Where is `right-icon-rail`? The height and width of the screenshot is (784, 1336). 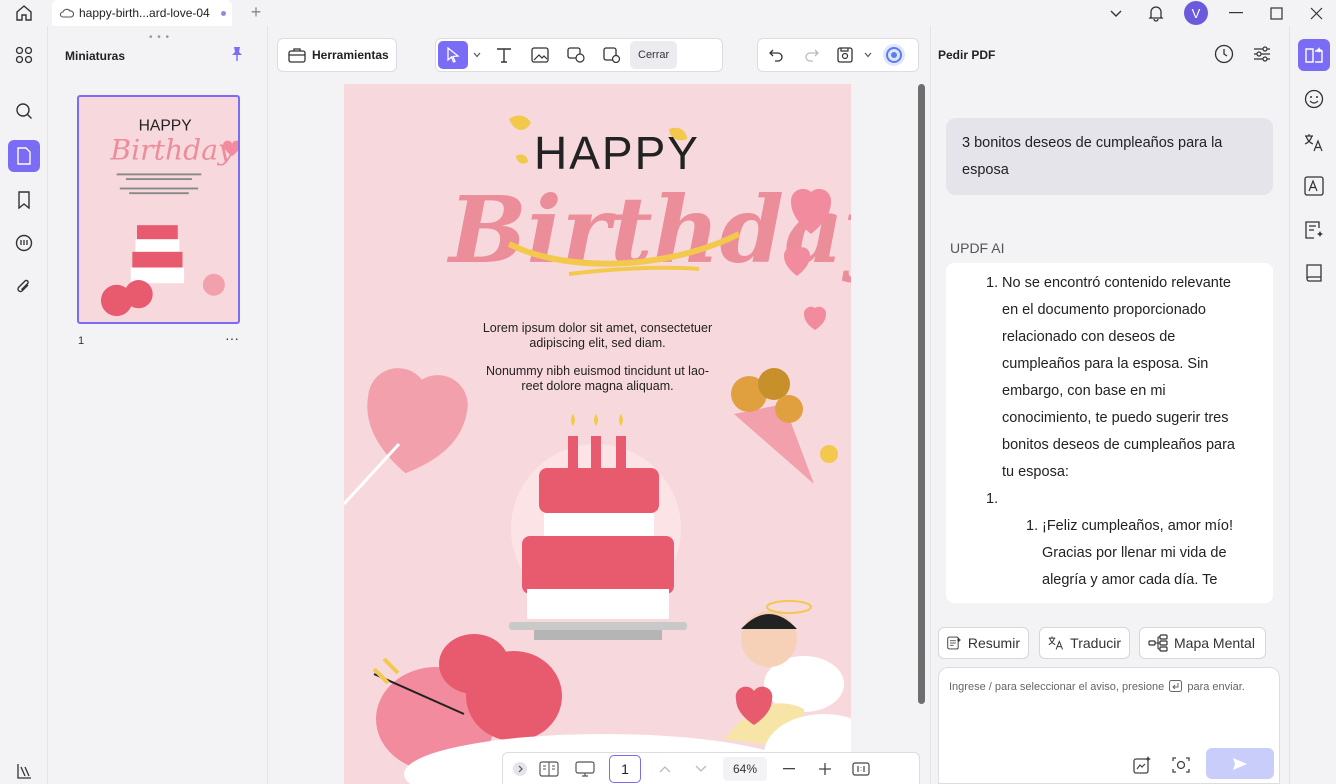
right-icon-rail is located at coordinates (1312, 405).